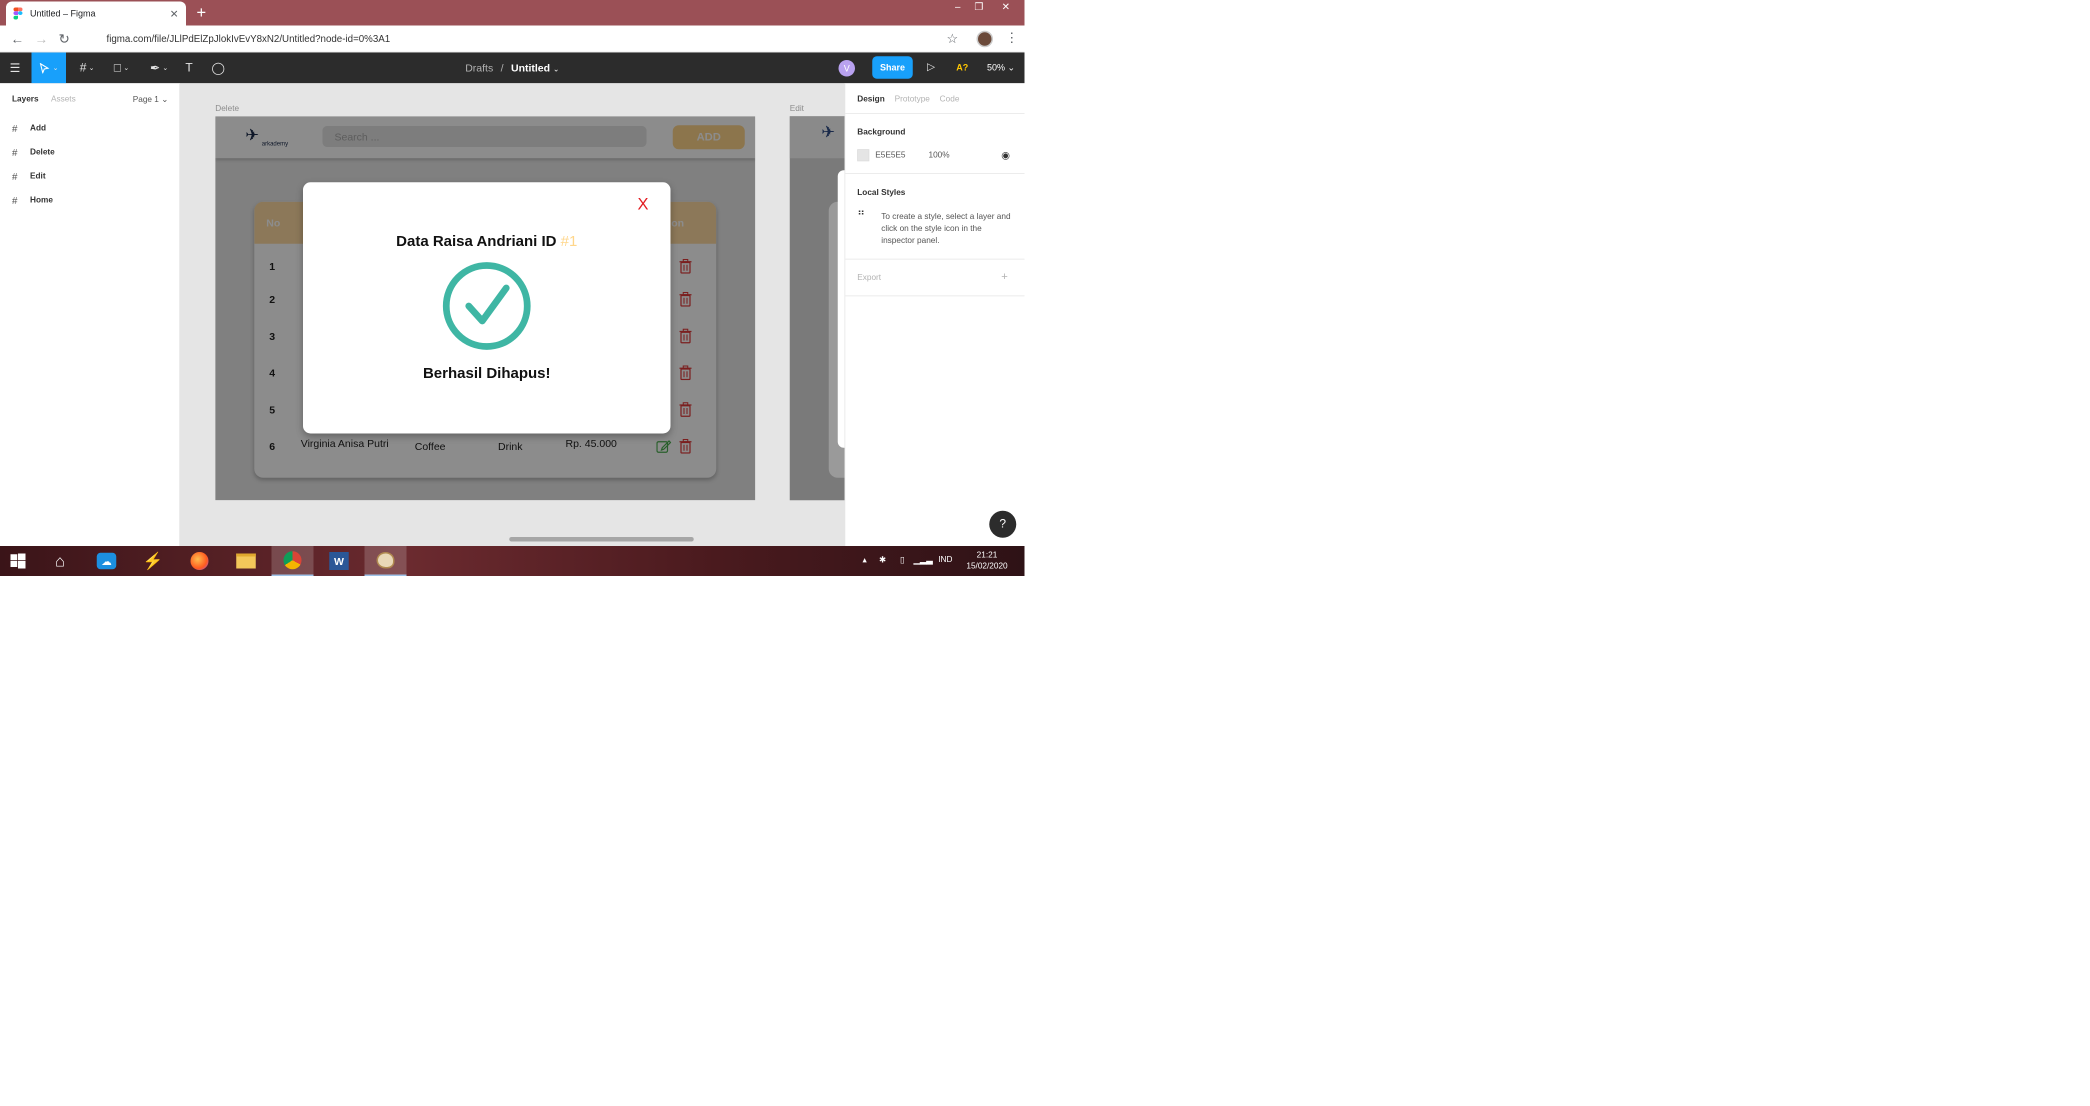 This screenshot has height=1106, width=2090. I want to click on bookmark-star-icon: ☆, so click(952, 39).